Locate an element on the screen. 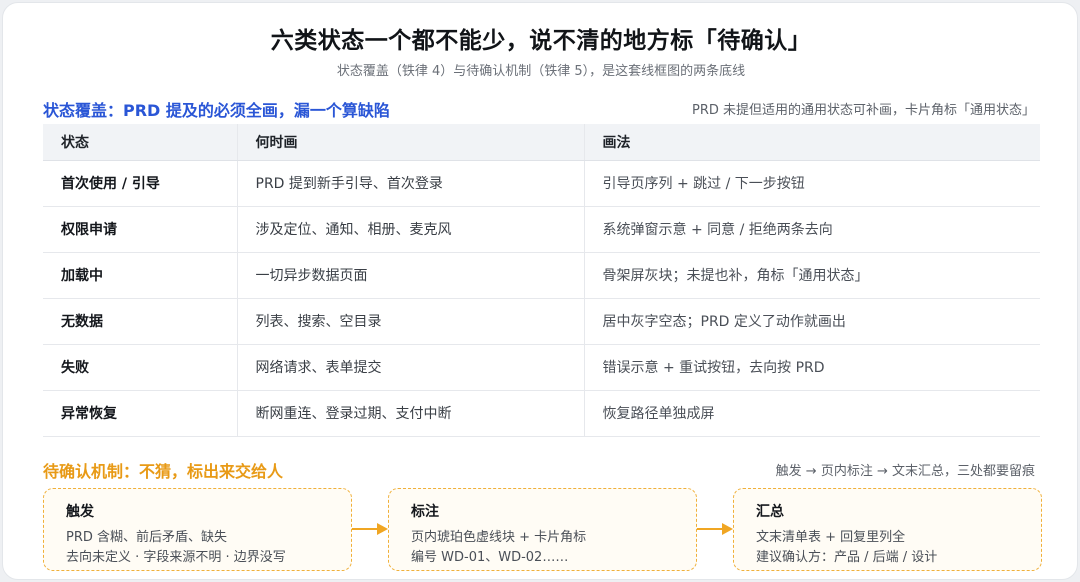 This screenshot has width=1080, height=582. summary-box: 汇总 文末清单表 + 回复里列全 建议确认方：产品 / 后端 / 设计 is located at coordinates (887, 529).